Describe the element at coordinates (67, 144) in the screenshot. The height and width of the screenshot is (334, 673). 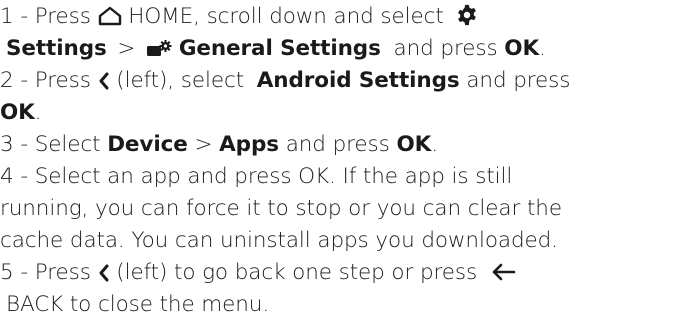
I see `step-3-select: Select` at that location.